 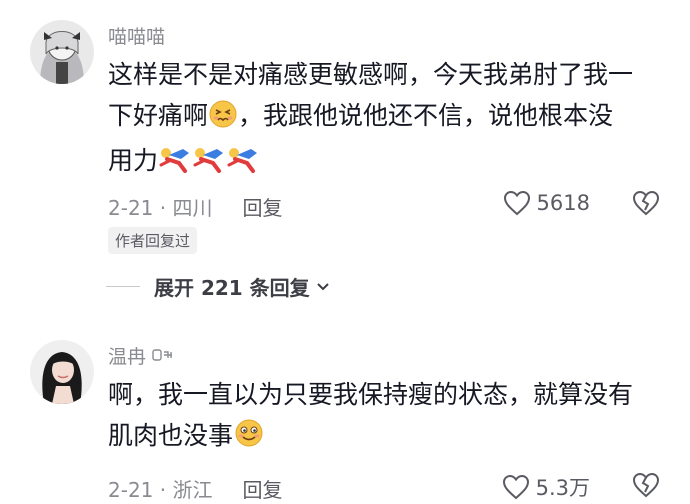 I want to click on date-location: 2-21 · 浙江, so click(x=160, y=490).